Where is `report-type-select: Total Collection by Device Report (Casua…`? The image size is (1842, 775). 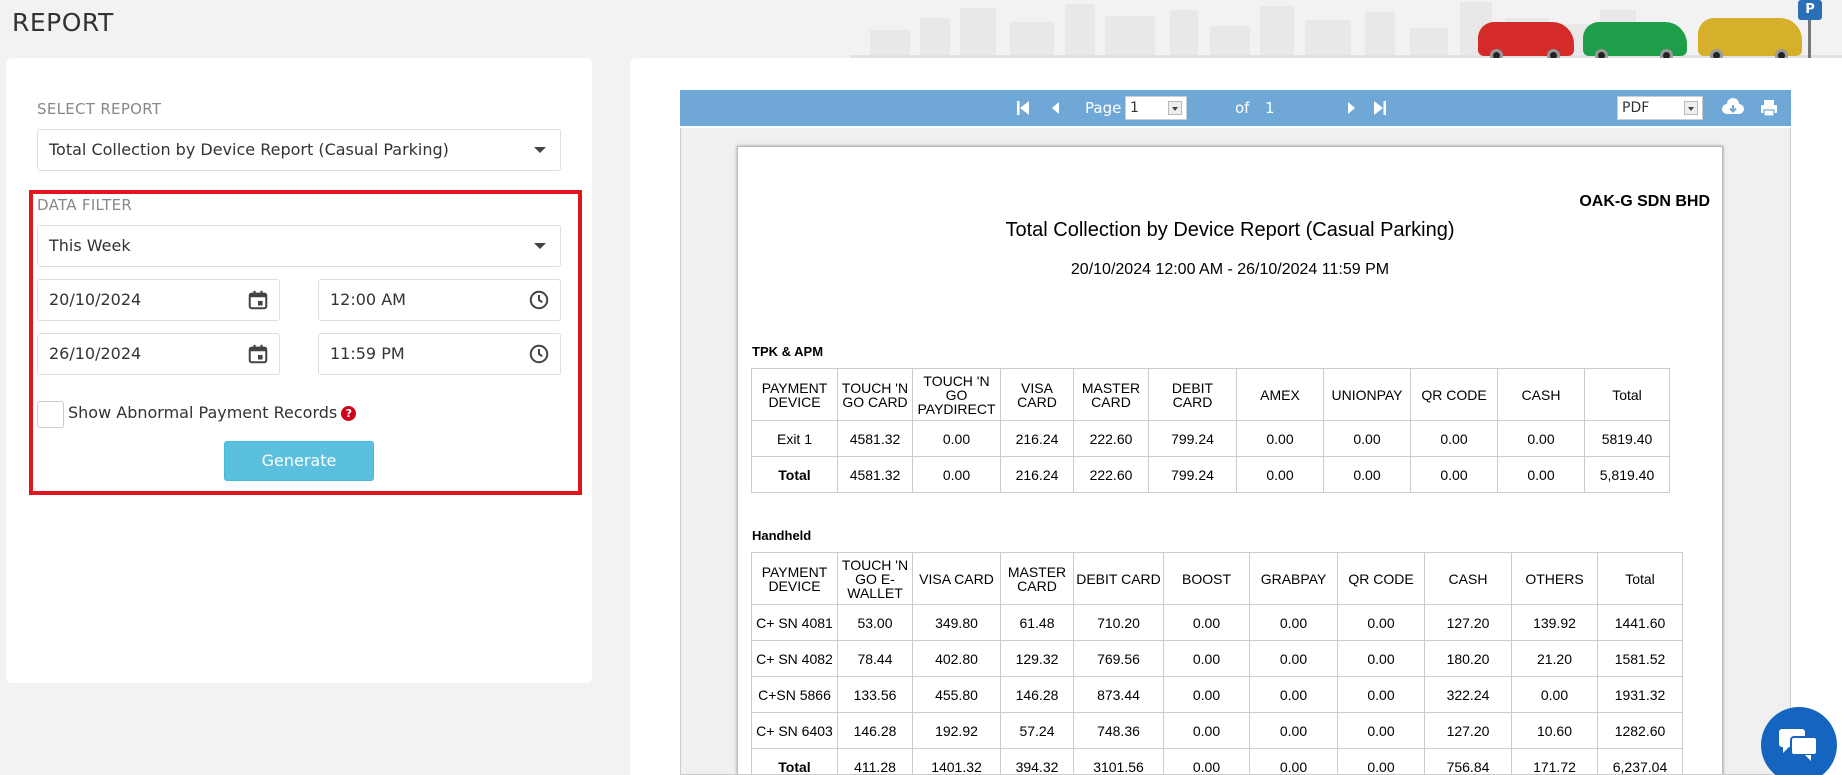
report-type-select: Total Collection by Device Report (Casua… is located at coordinates (299, 150).